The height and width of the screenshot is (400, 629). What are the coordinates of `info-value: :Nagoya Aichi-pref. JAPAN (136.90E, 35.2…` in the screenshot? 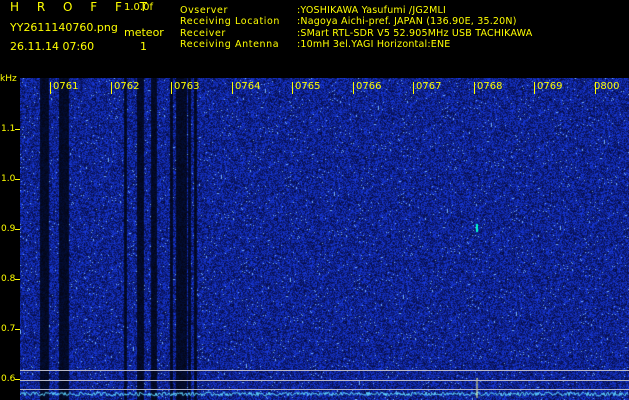 It's located at (407, 22).